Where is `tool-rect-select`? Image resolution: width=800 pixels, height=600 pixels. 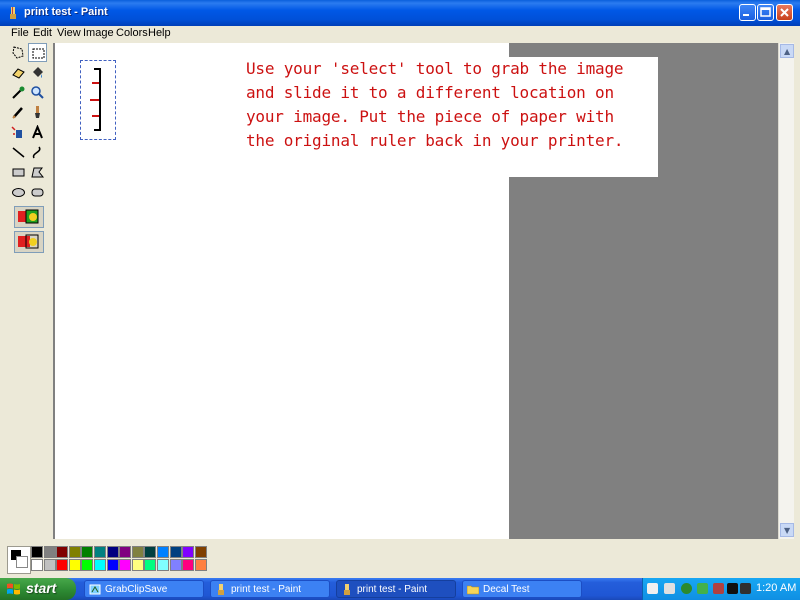 tool-rect-select is located at coordinates (37, 52).